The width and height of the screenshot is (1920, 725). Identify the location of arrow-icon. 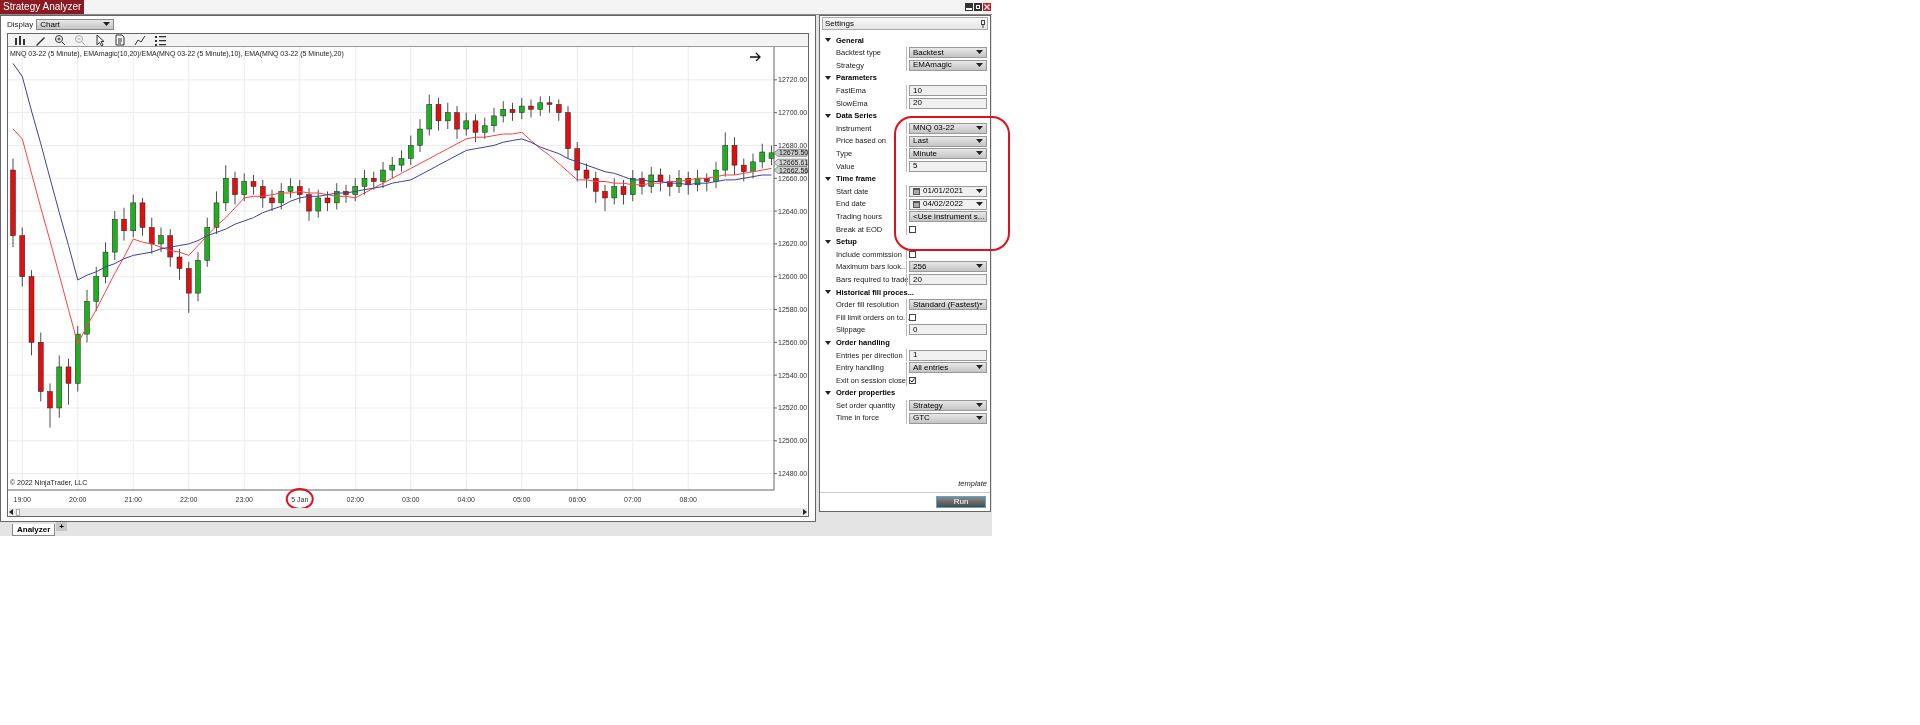
(755, 57).